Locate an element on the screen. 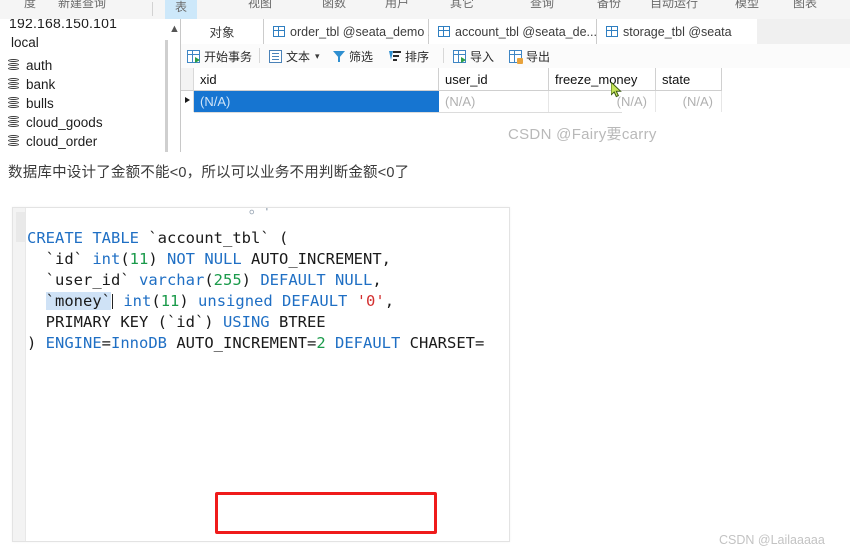 The width and height of the screenshot is (850, 555). tab-storage-tbl: storage_tbl @seata is located at coordinates (677, 31).